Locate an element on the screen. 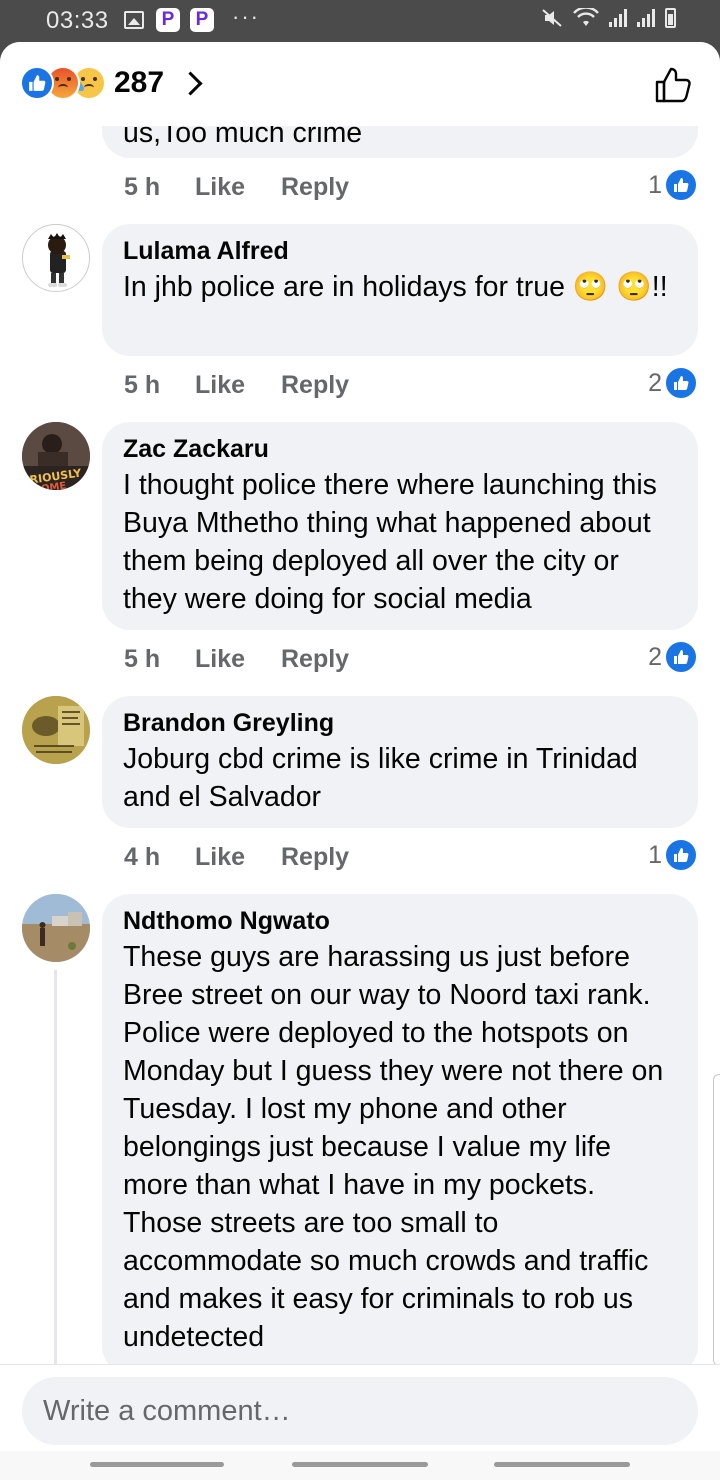 This screenshot has height=1480, width=720. comment-time: 4 h is located at coordinates (142, 857).